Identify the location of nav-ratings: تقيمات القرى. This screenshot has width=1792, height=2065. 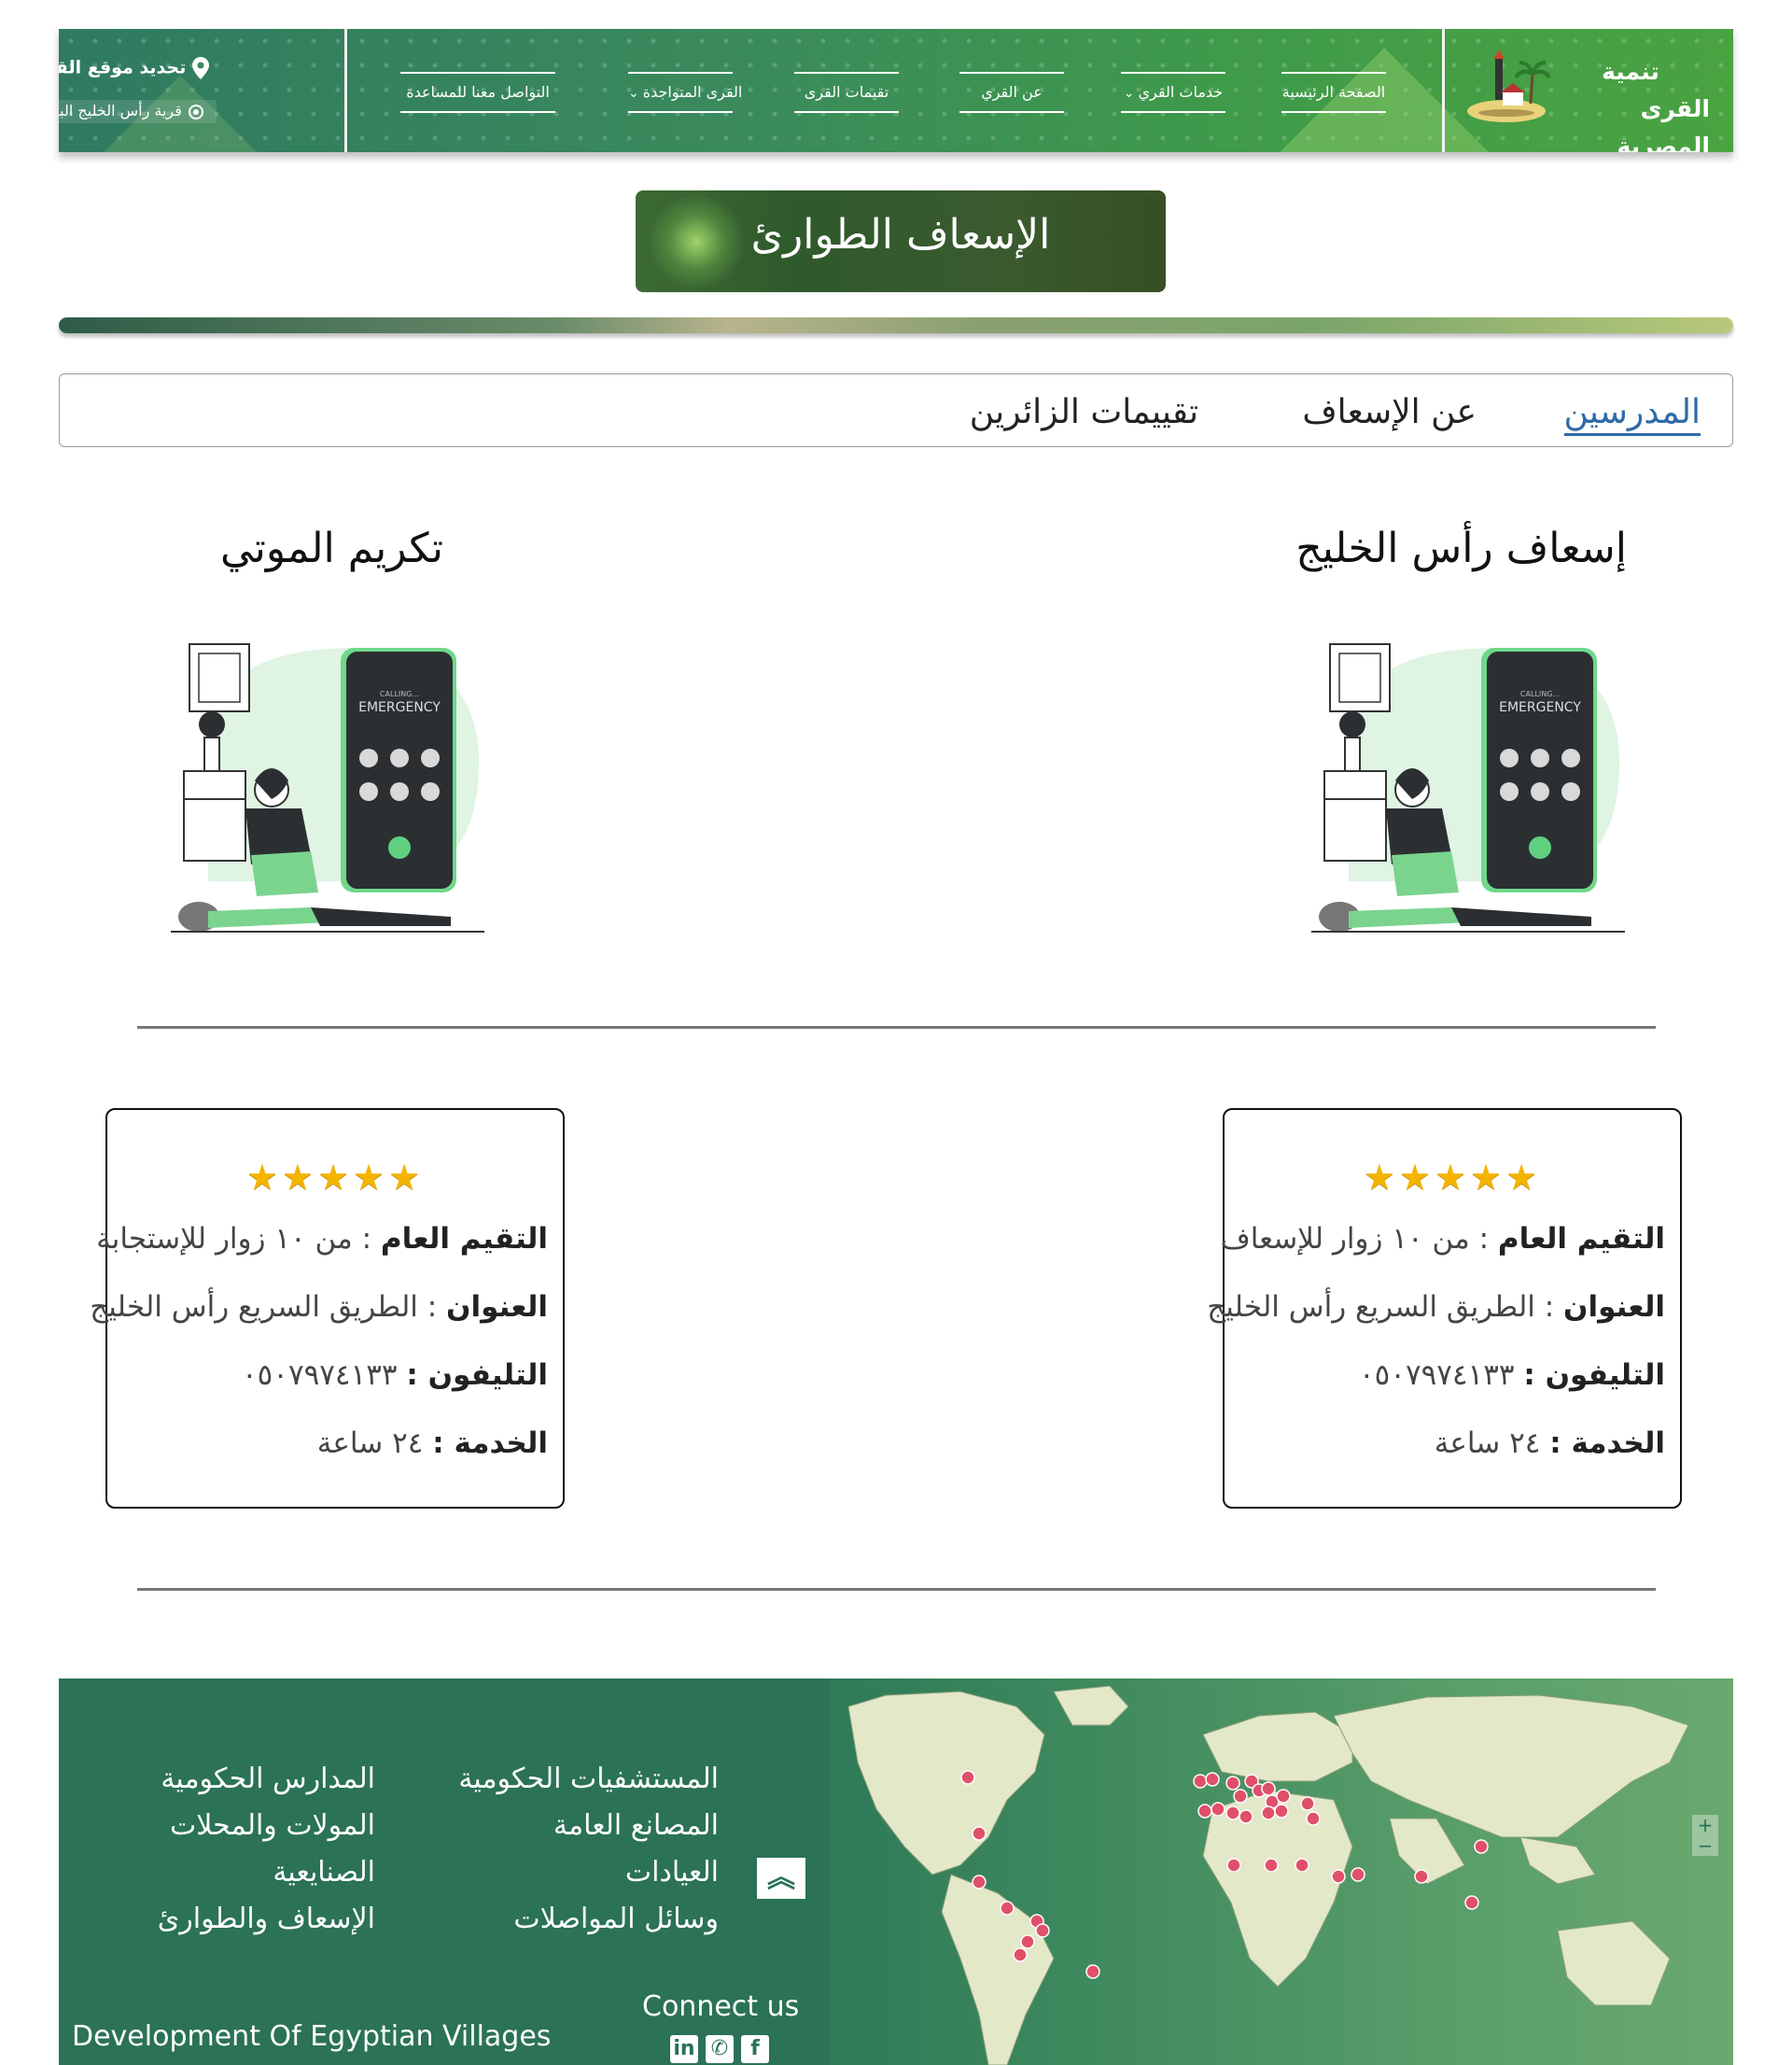
(846, 92).